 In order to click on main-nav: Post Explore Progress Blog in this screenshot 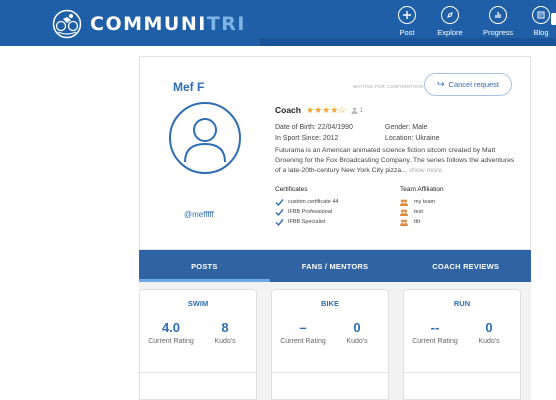, I will do `click(472, 21)`.